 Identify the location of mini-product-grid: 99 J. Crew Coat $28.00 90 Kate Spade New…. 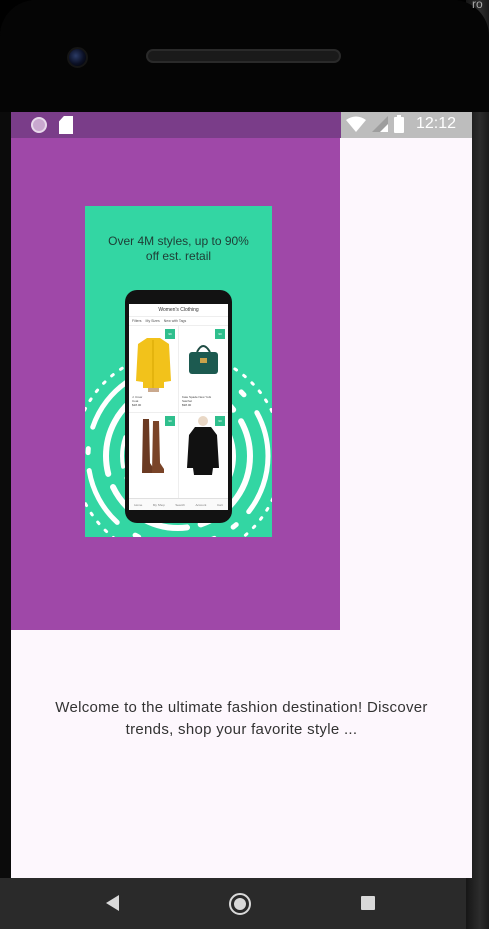
(178, 412).